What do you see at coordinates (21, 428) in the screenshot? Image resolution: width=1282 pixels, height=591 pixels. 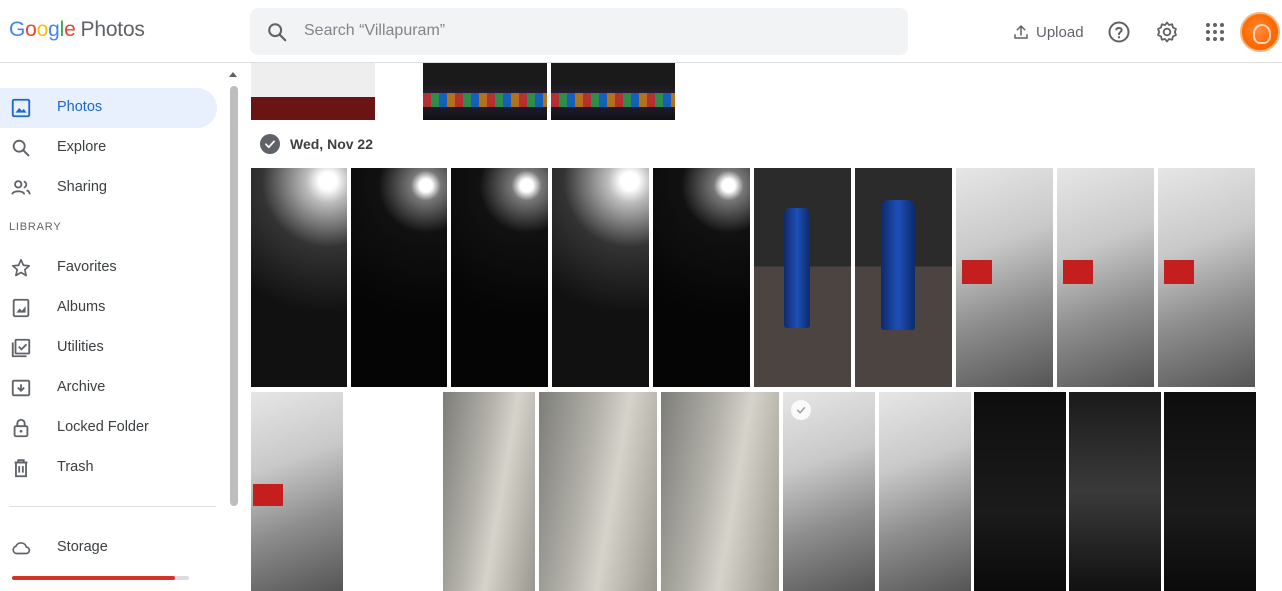 I see `lock-icon` at bounding box center [21, 428].